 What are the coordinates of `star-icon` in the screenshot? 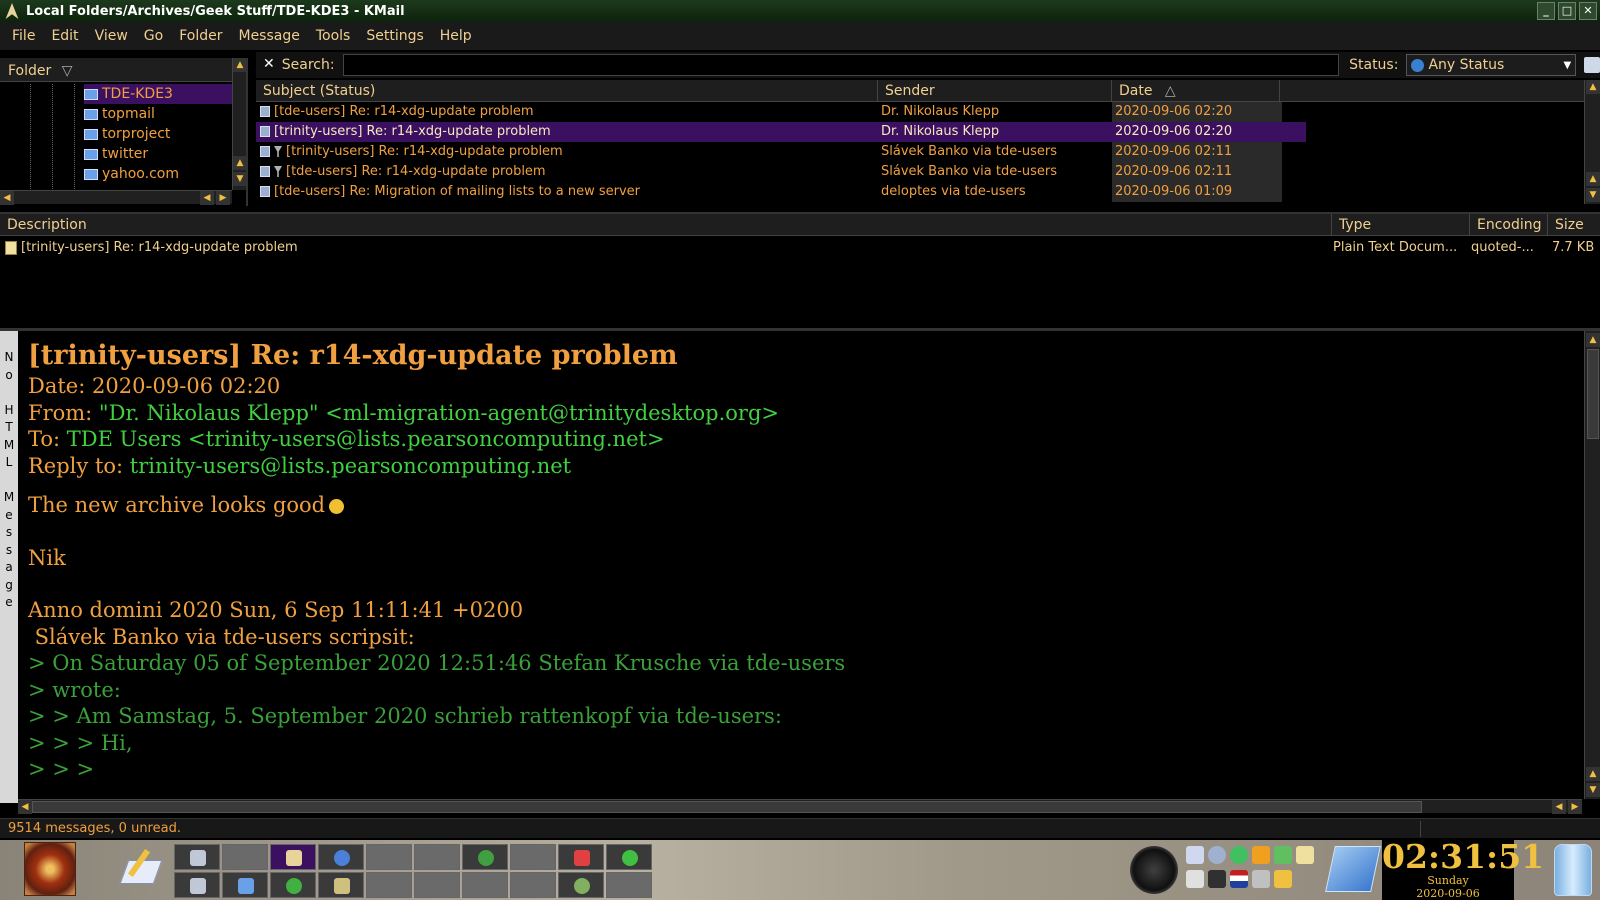 It's located at (1261, 855).